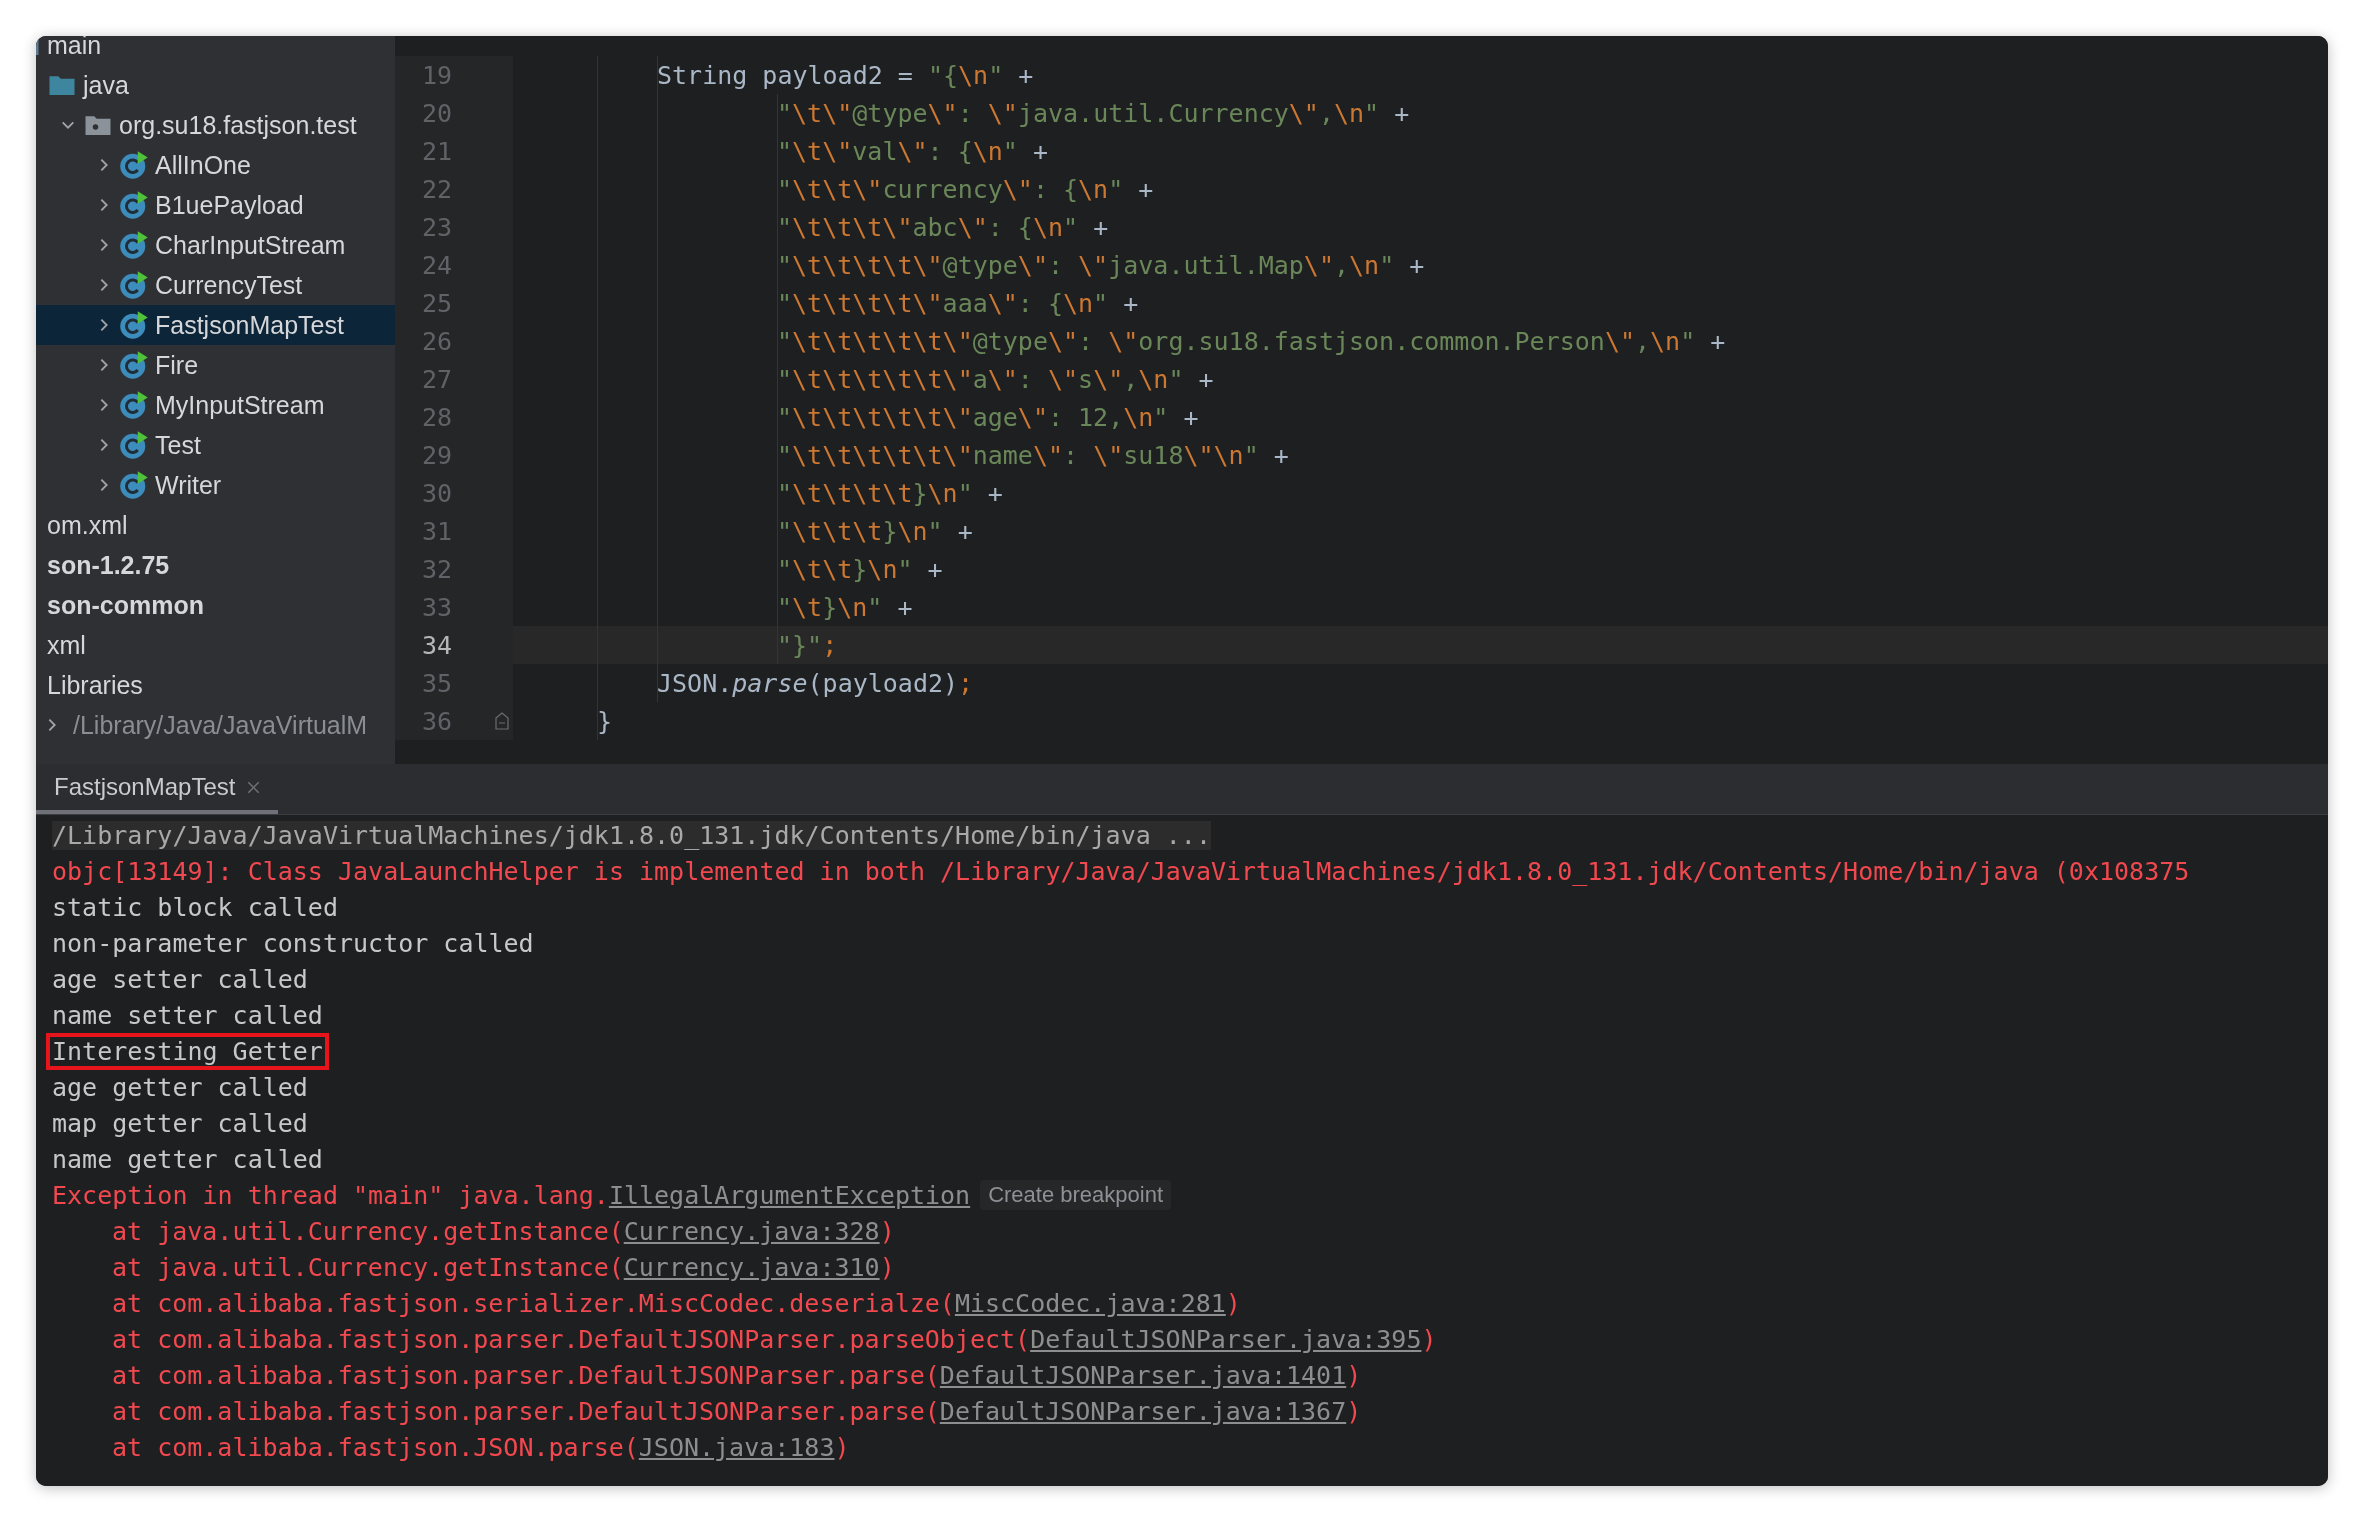 Image resolution: width=2364 pixels, height=1522 pixels. What do you see at coordinates (436, 721) in the screenshot?
I see `line-number: 36` at bounding box center [436, 721].